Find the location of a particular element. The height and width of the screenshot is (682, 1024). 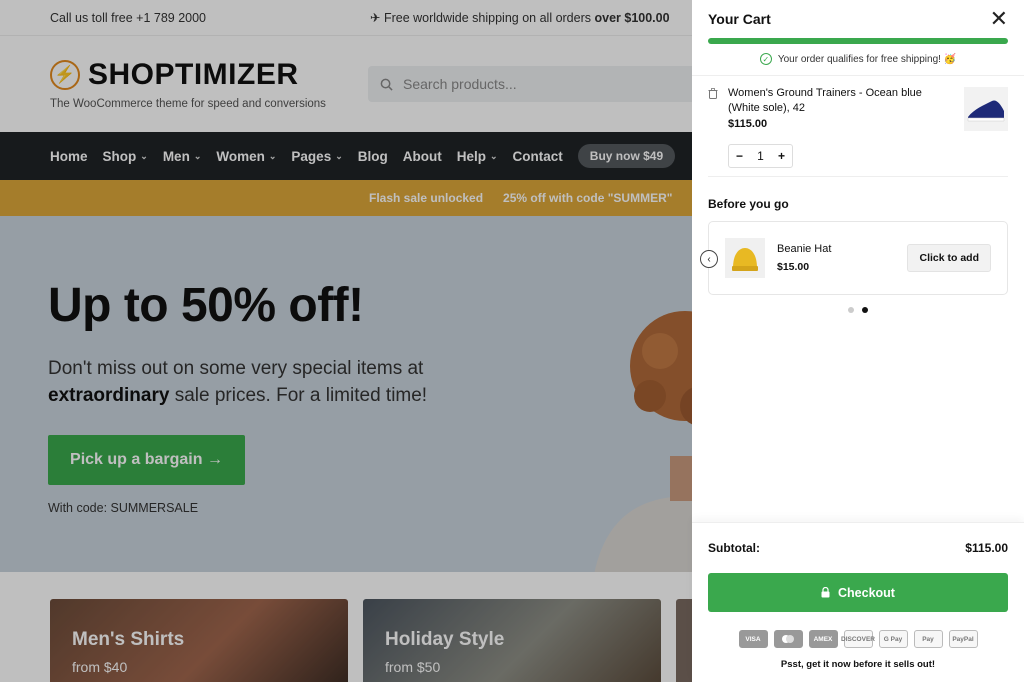

paypal-icon: PayPal is located at coordinates (963, 639).